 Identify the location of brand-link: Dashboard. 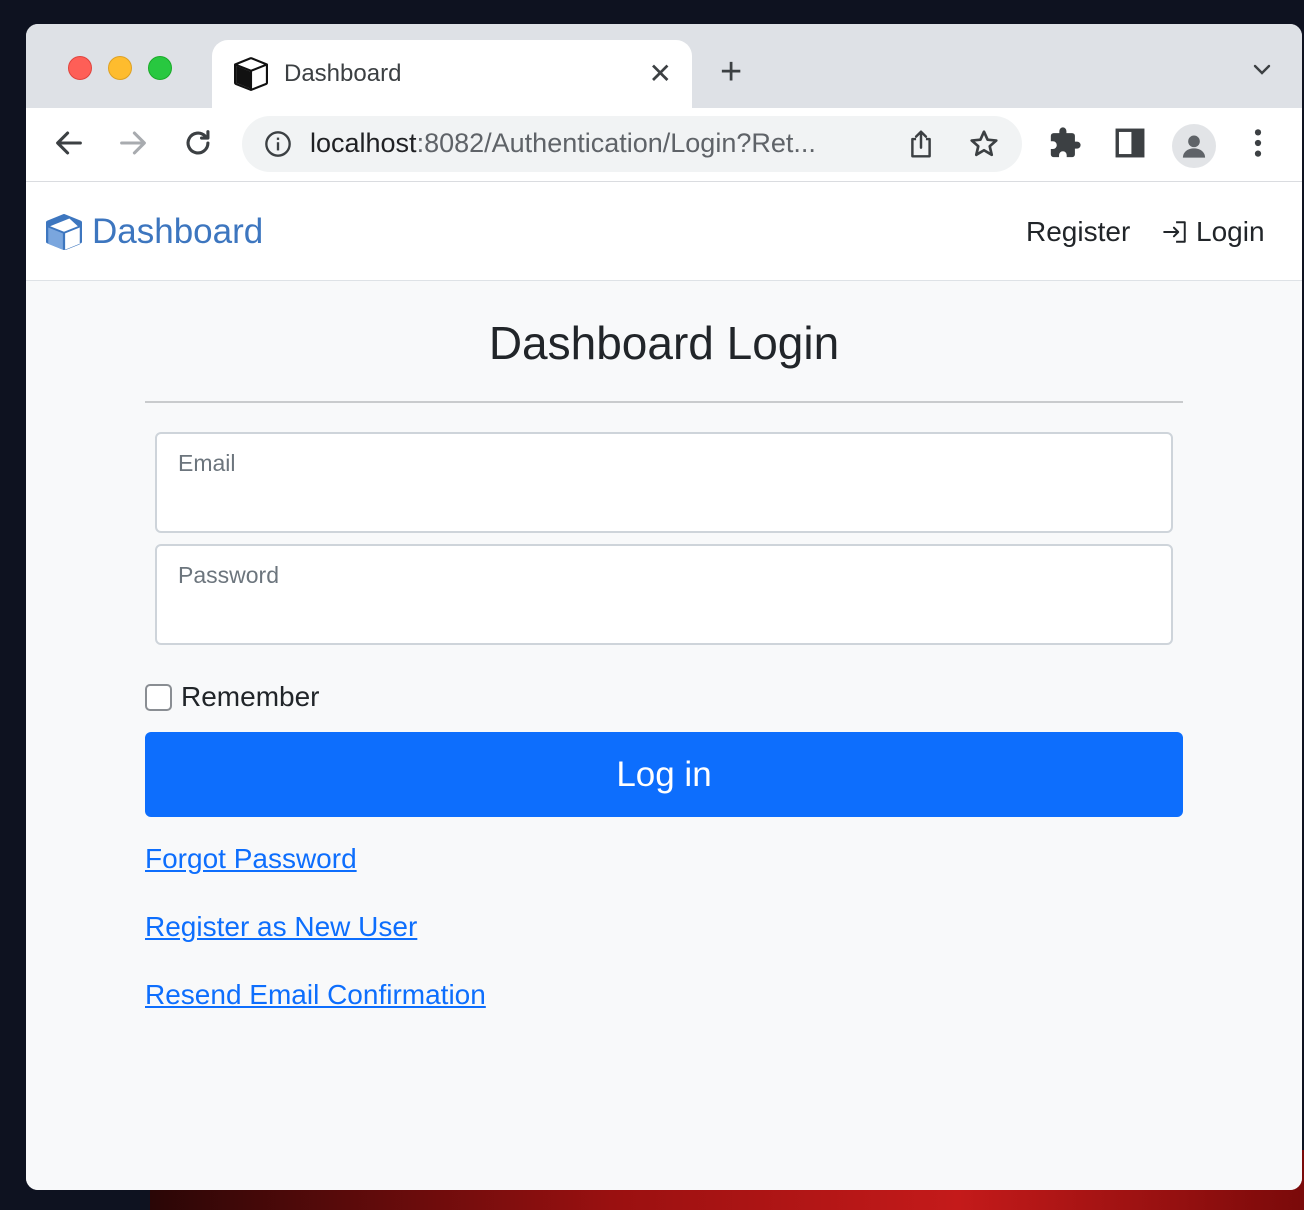
(154, 232).